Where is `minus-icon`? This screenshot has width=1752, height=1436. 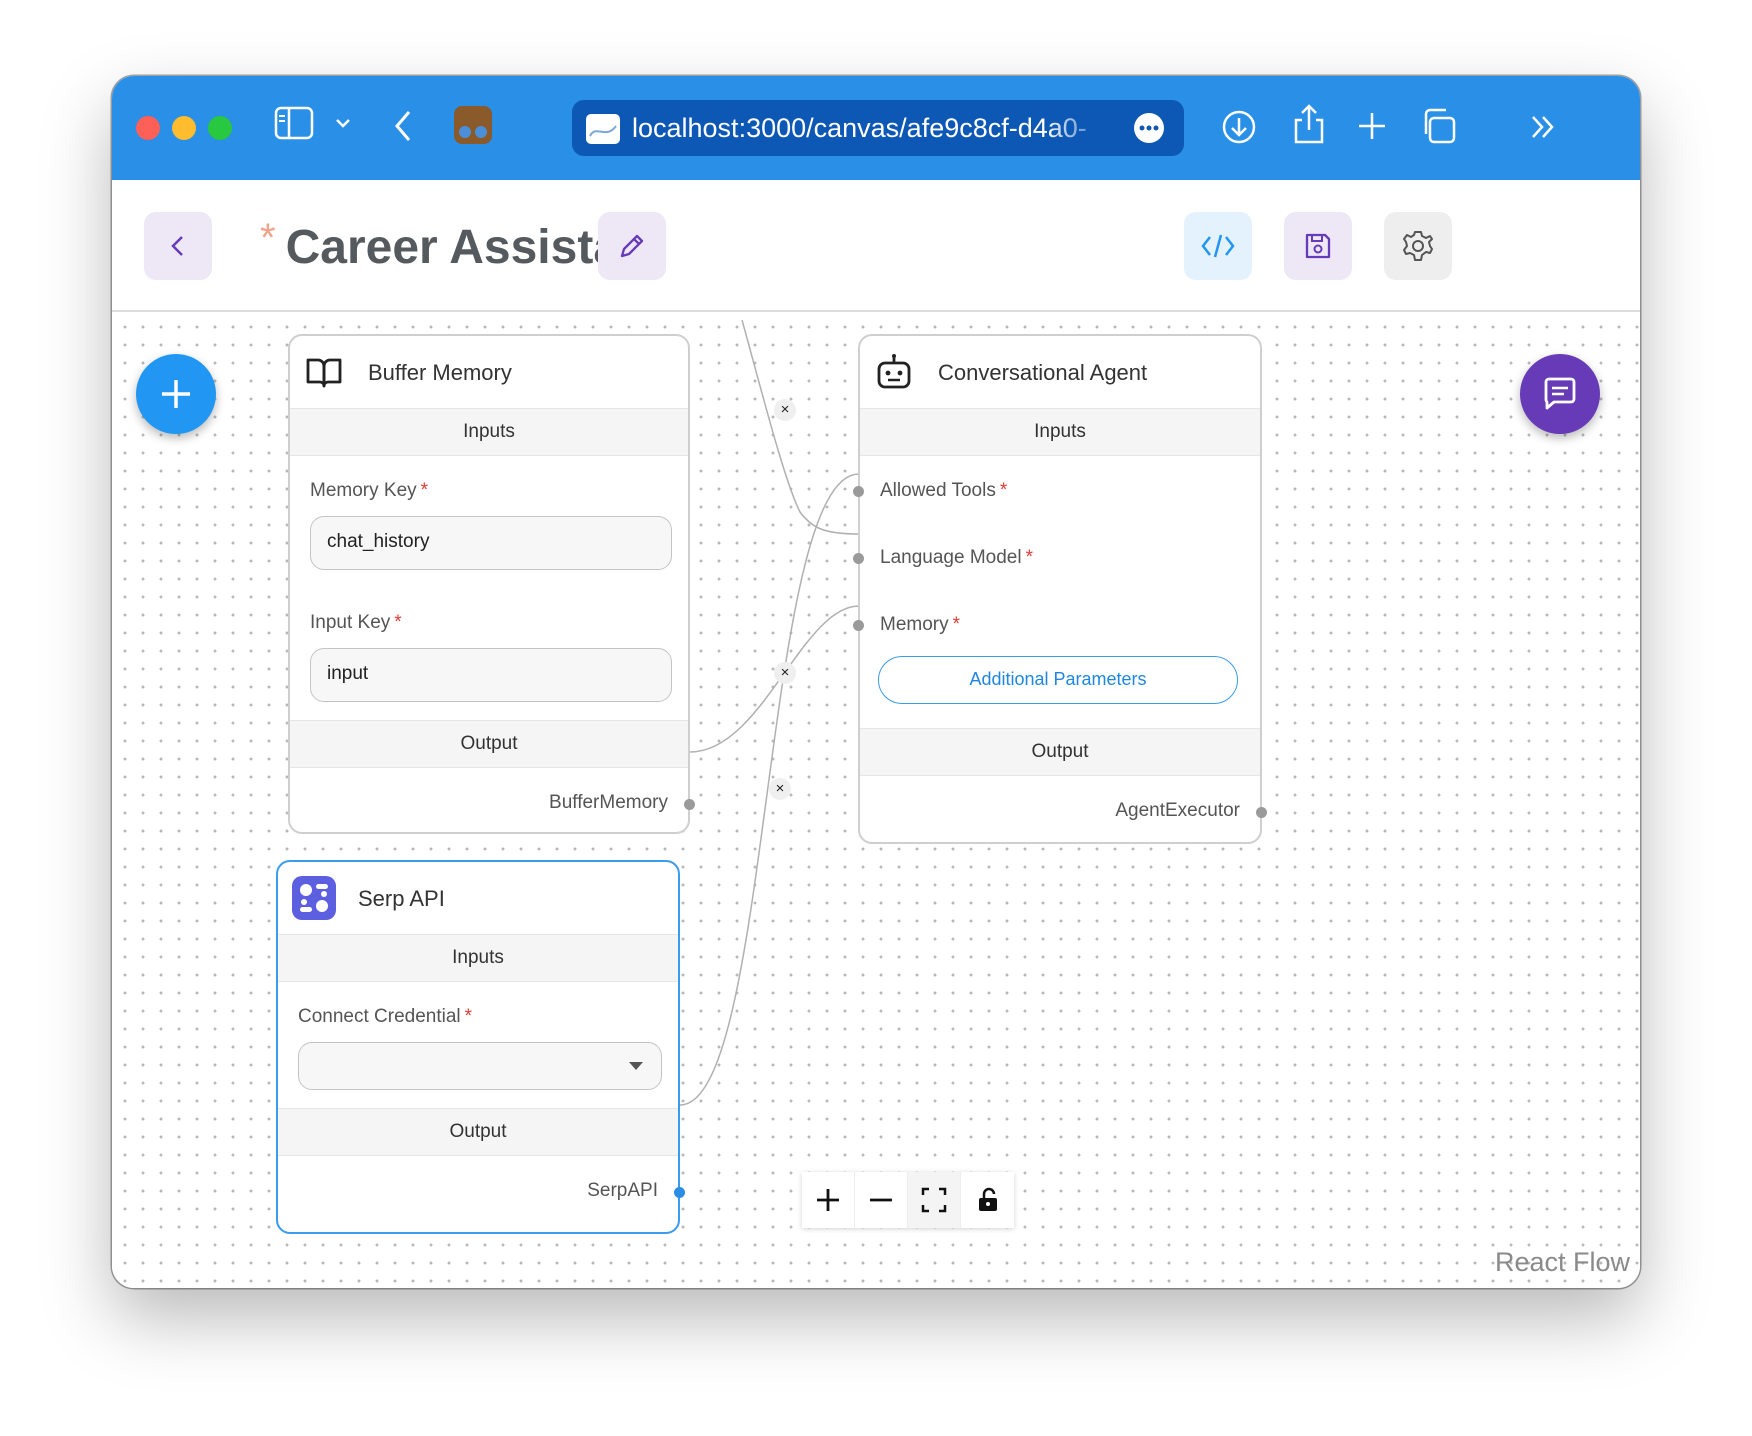 minus-icon is located at coordinates (881, 1200).